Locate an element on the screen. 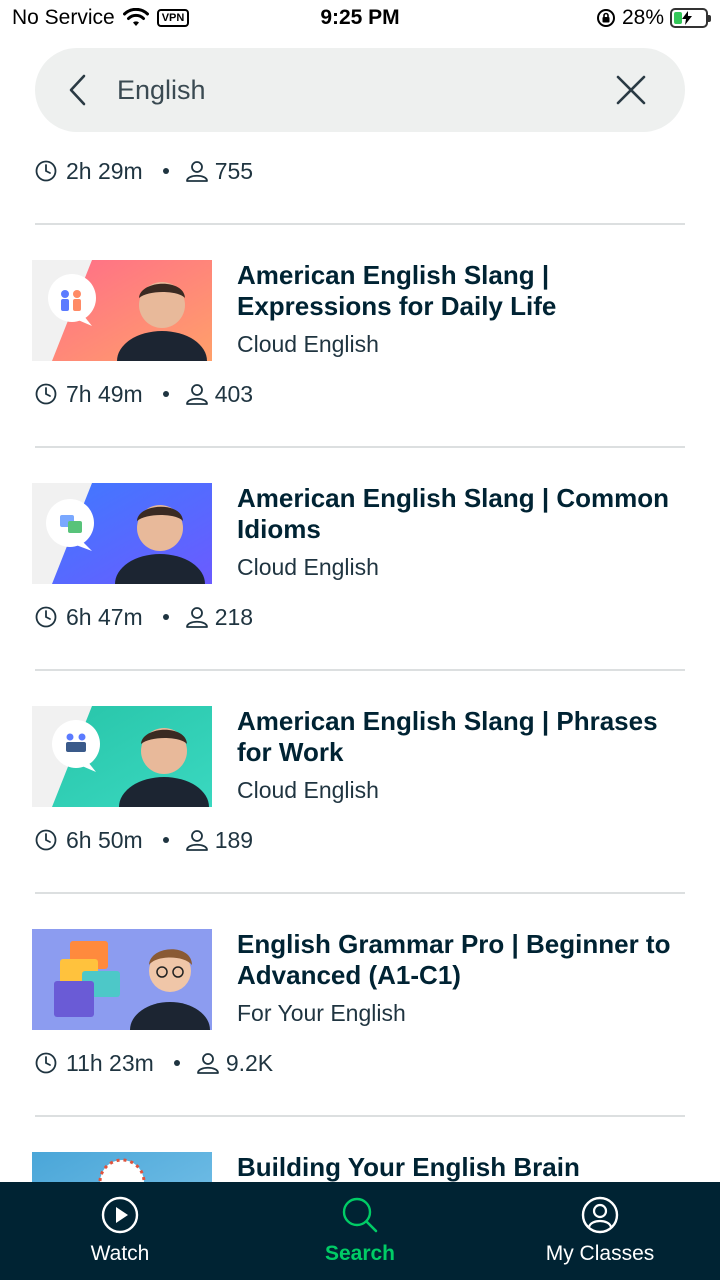 Image resolution: width=720 pixels, height=1280 pixels. course-title: Building Your English Brain is located at coordinates (462, 1167).